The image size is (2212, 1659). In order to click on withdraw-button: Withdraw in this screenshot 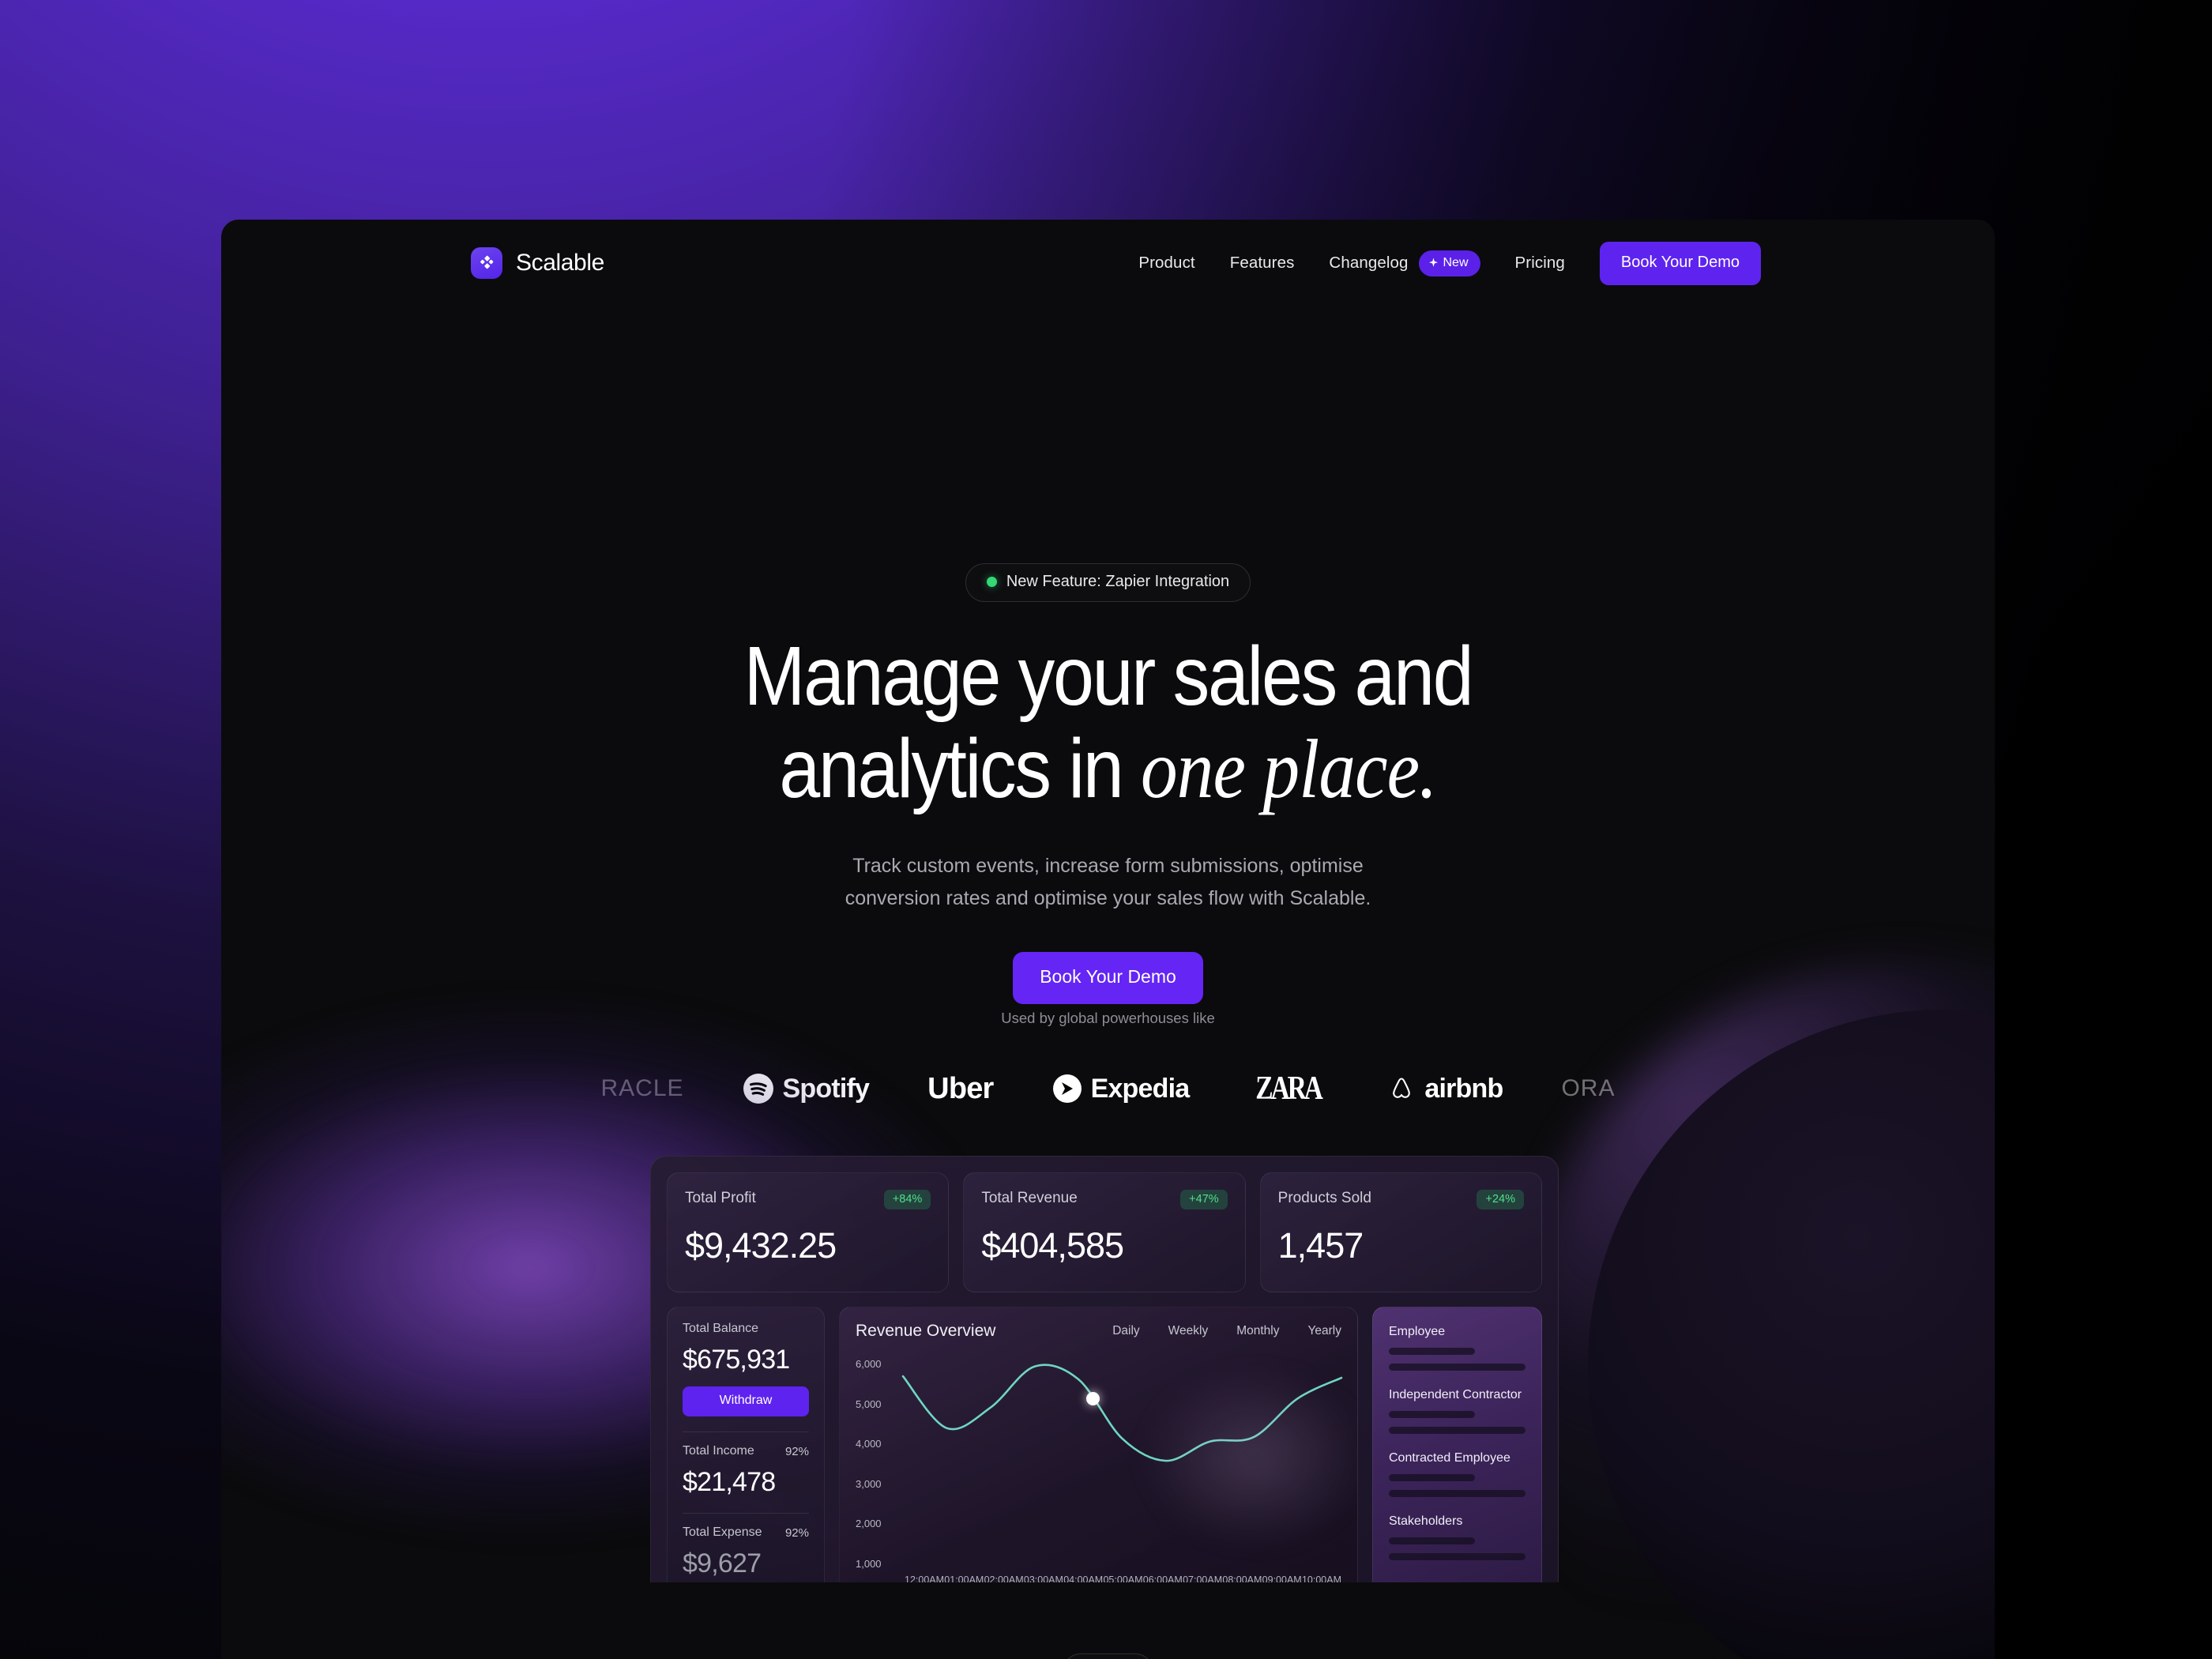, I will do `click(746, 1401)`.